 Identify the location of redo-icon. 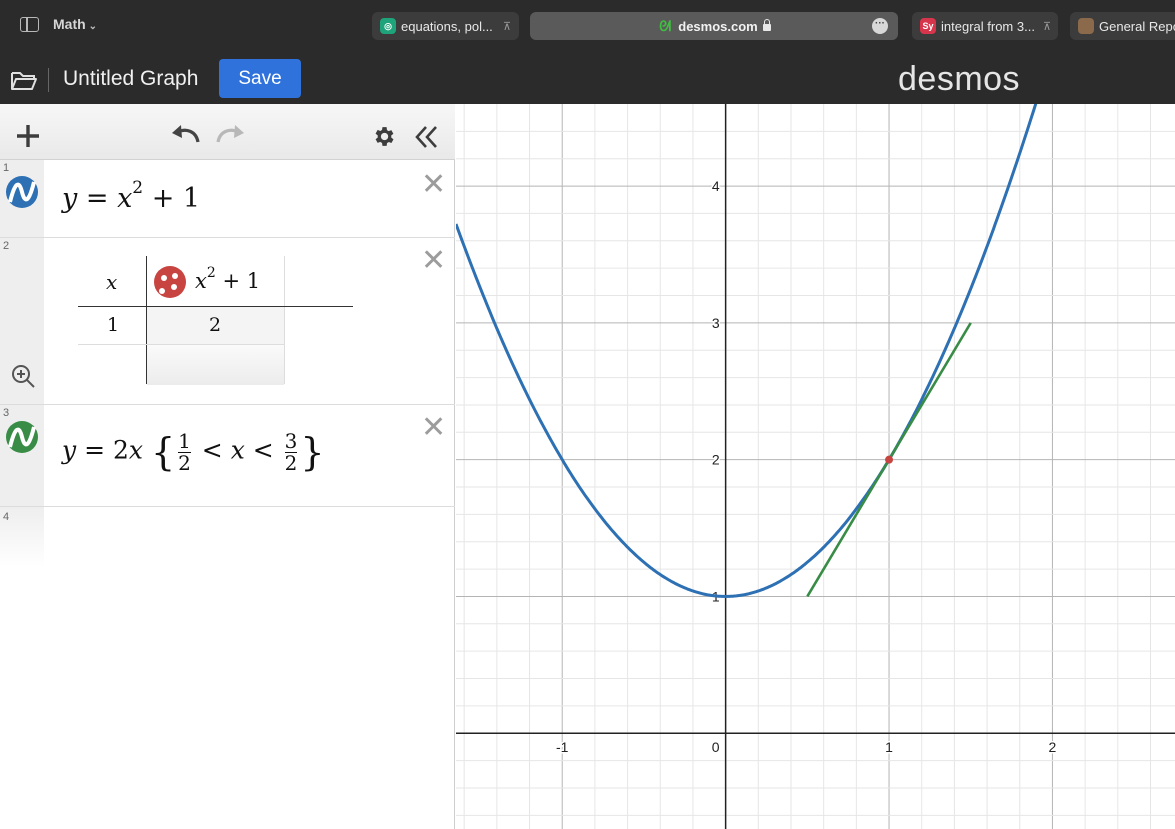
(230, 134).